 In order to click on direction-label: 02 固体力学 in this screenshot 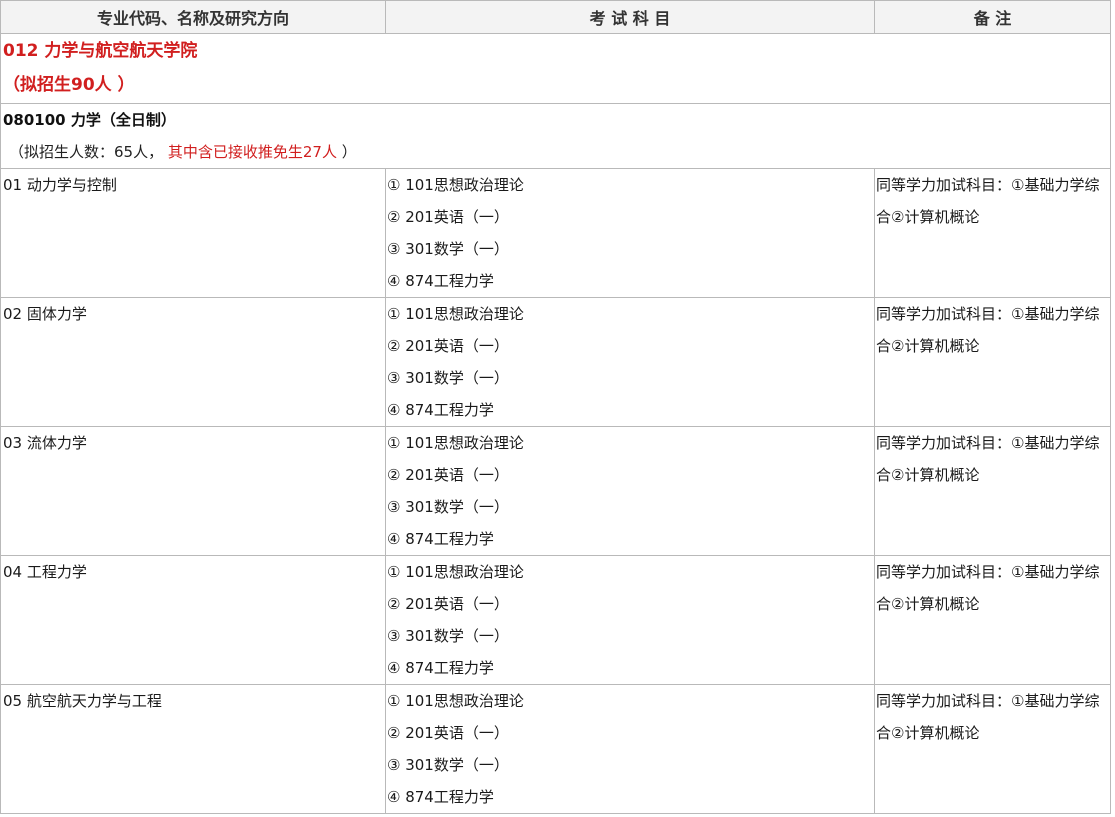, I will do `click(45, 314)`.